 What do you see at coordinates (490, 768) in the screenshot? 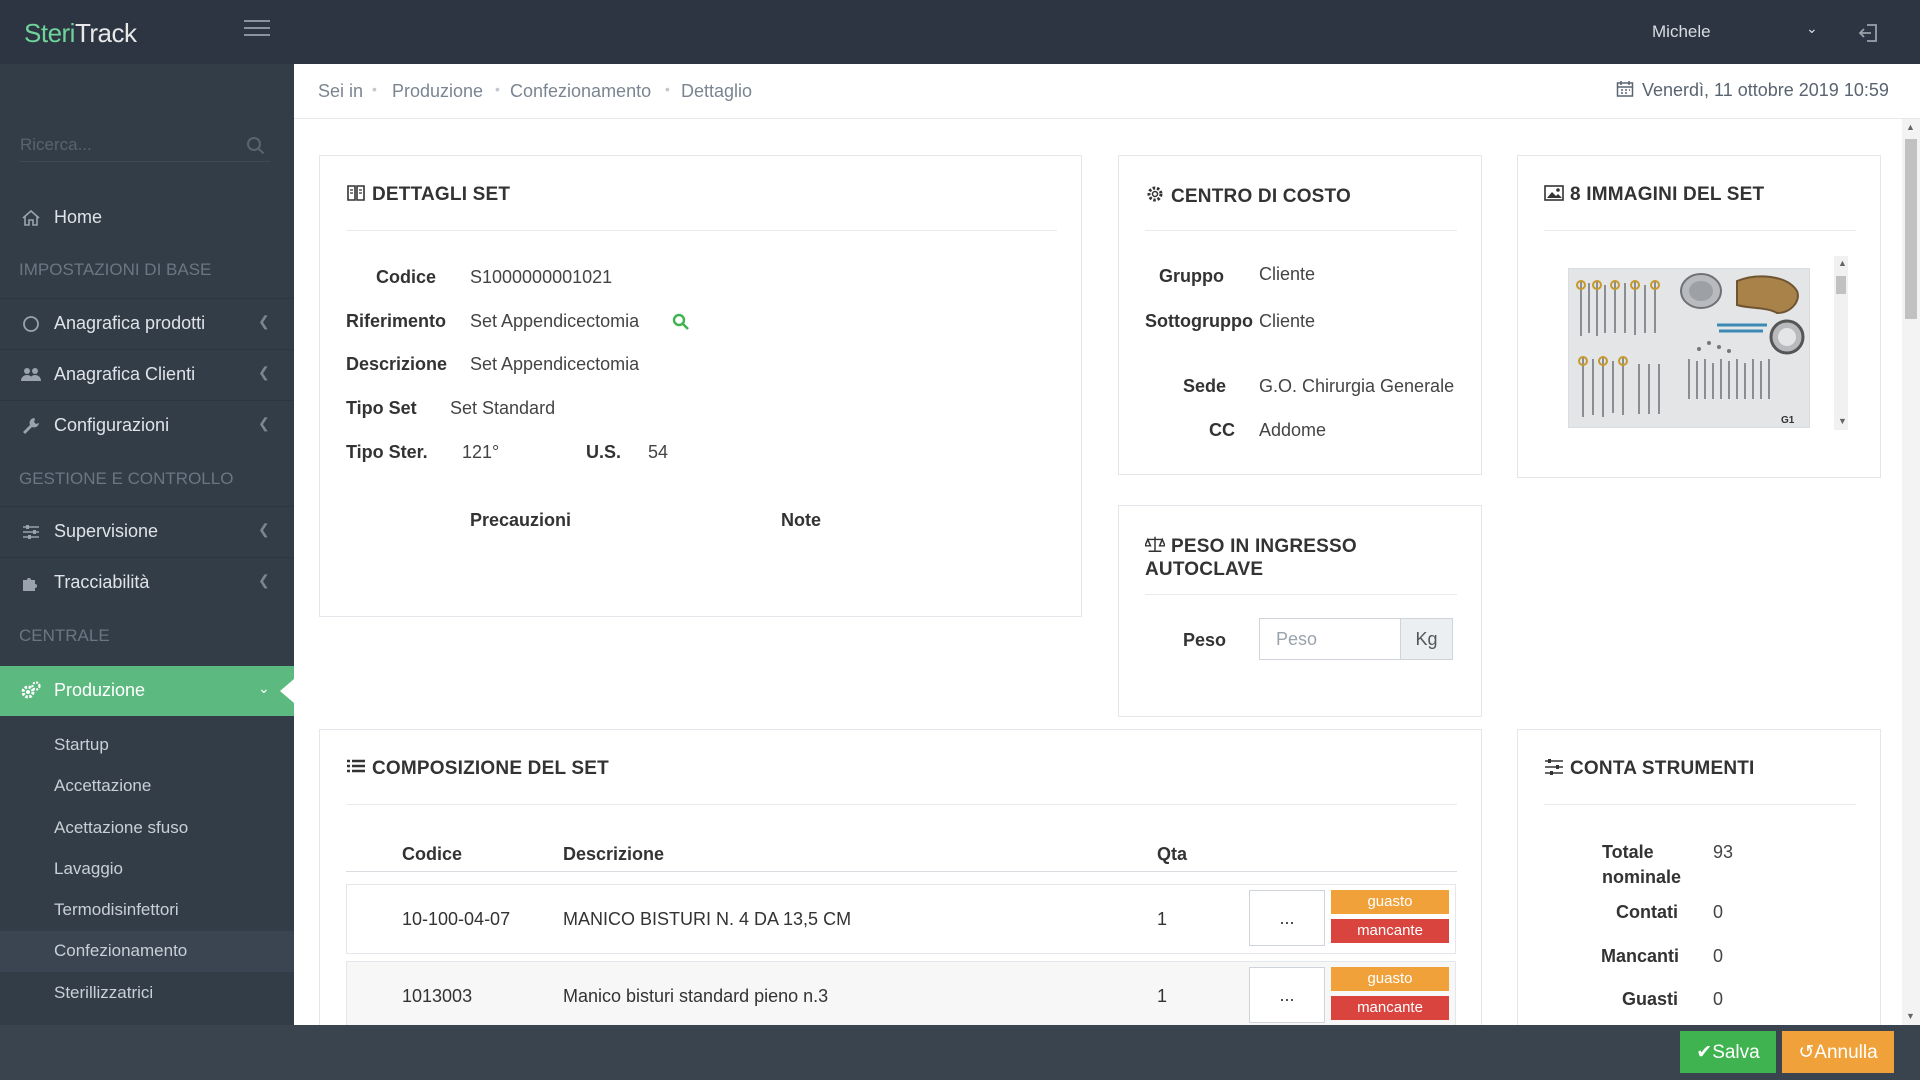
I see `card-title-text: COMPOSIZIONE DEL SET` at bounding box center [490, 768].